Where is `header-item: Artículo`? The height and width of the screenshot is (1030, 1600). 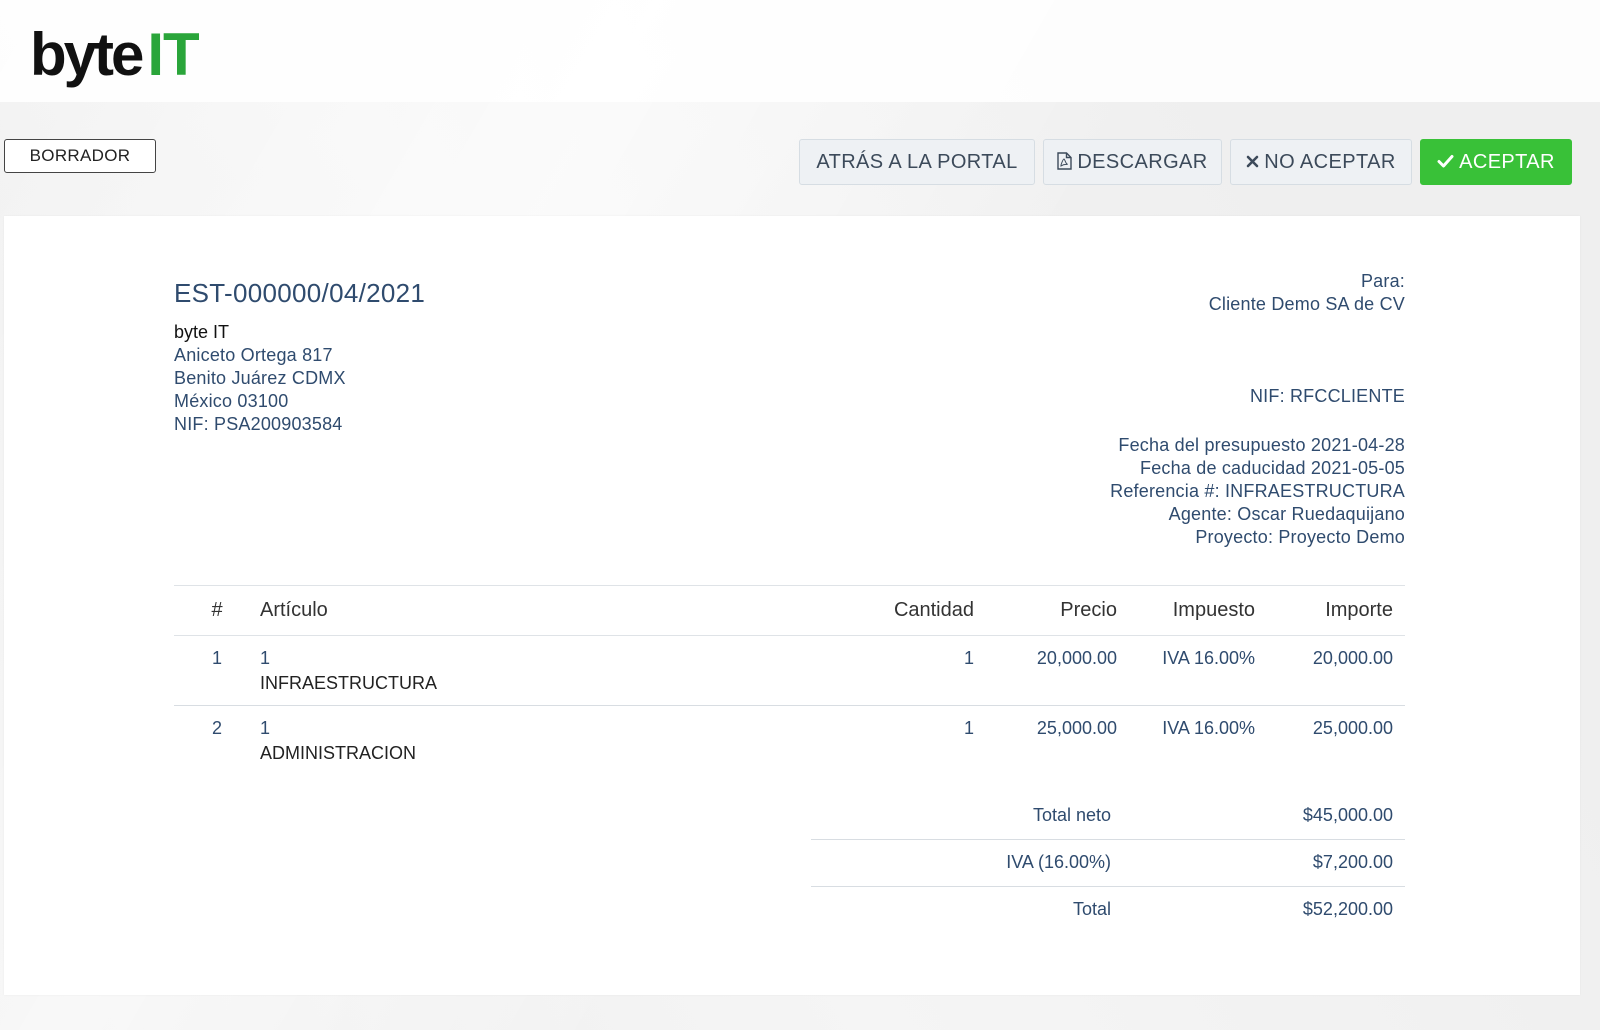 header-item: Artículo is located at coordinates (500, 610).